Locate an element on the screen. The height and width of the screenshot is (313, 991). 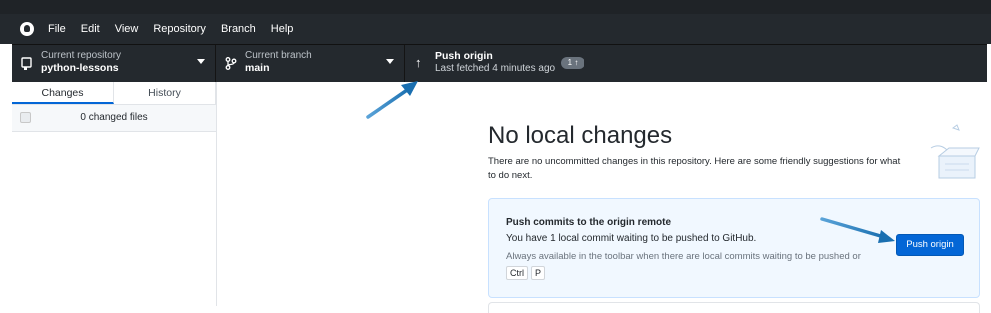
annotation-arrow-button is located at coordinates (857, 230).